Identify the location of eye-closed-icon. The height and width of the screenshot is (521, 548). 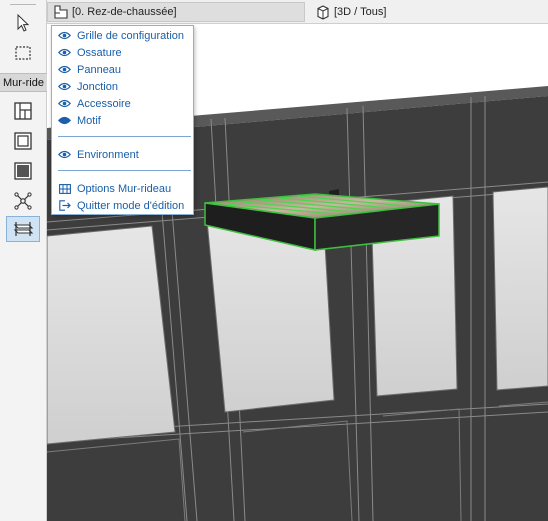
(64, 121).